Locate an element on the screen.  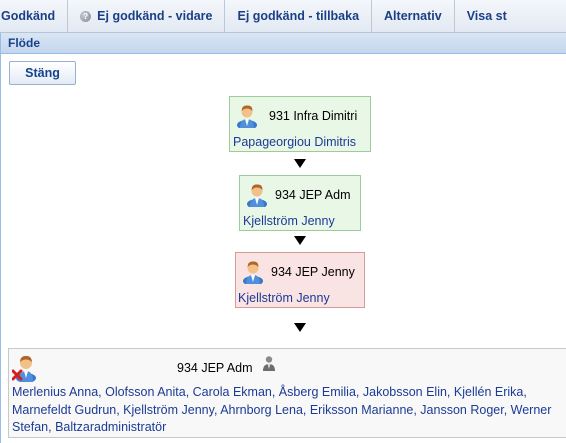
close-button: Stäng is located at coordinates (42, 73).